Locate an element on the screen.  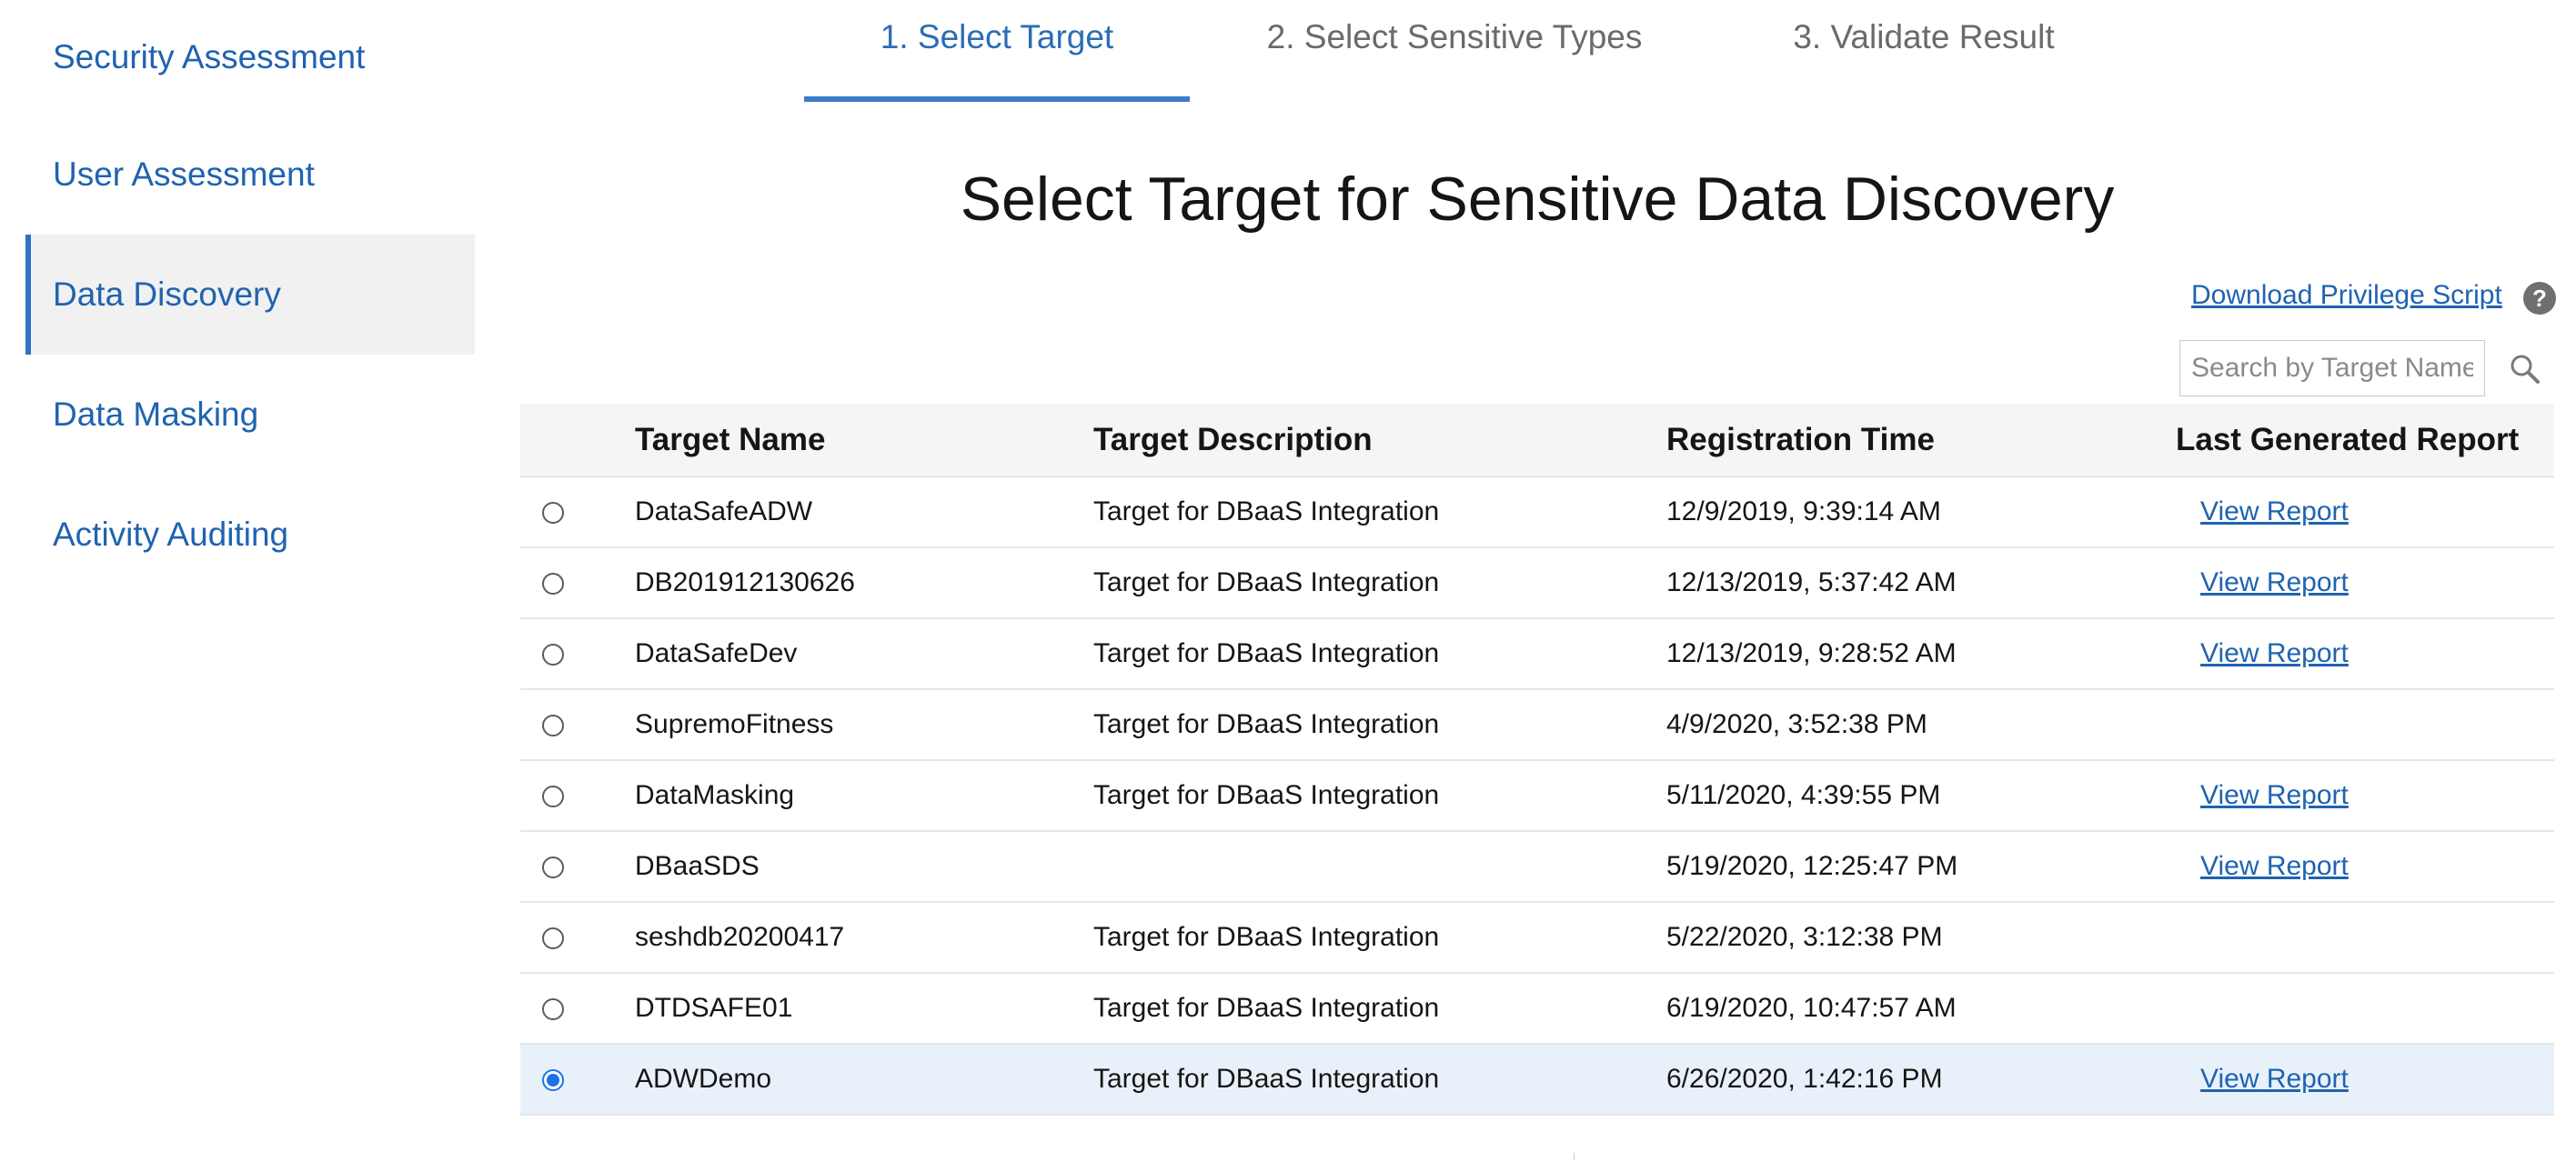
target-name-cell: DataMasking is located at coordinates (715, 795).